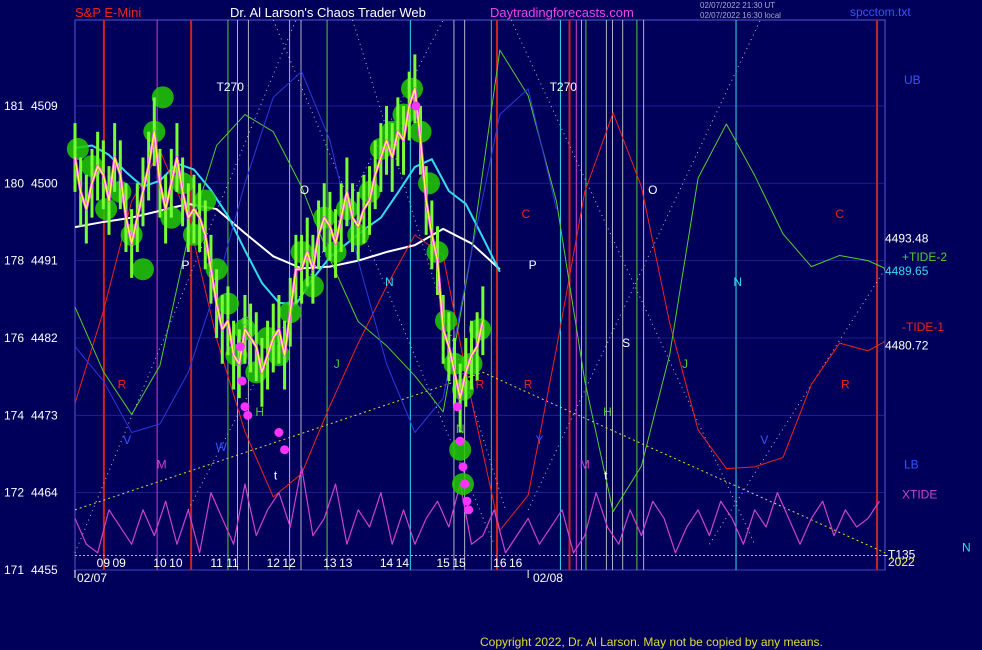 Image resolution: width=982 pixels, height=650 pixels. I want to click on y-tick-right-1: 4464, so click(44, 493).